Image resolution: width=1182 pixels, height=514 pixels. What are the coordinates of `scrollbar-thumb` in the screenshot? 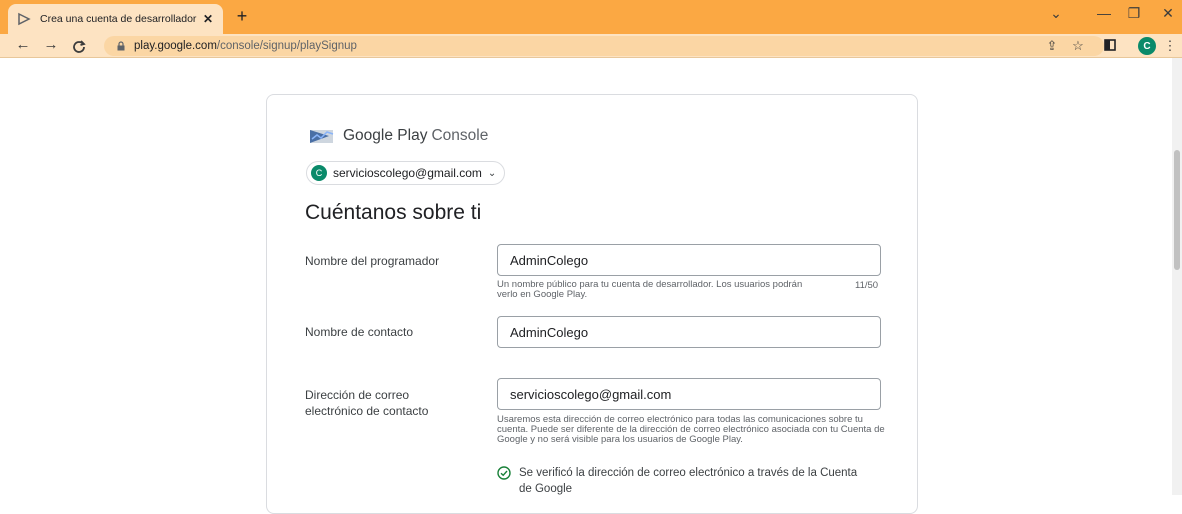 It's located at (1177, 210).